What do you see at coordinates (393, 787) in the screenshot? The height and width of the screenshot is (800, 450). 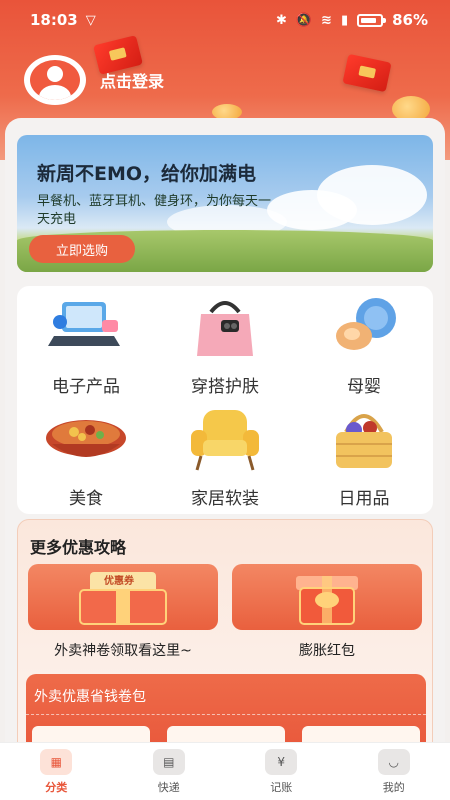 I see `tab-label: 我的` at bounding box center [393, 787].